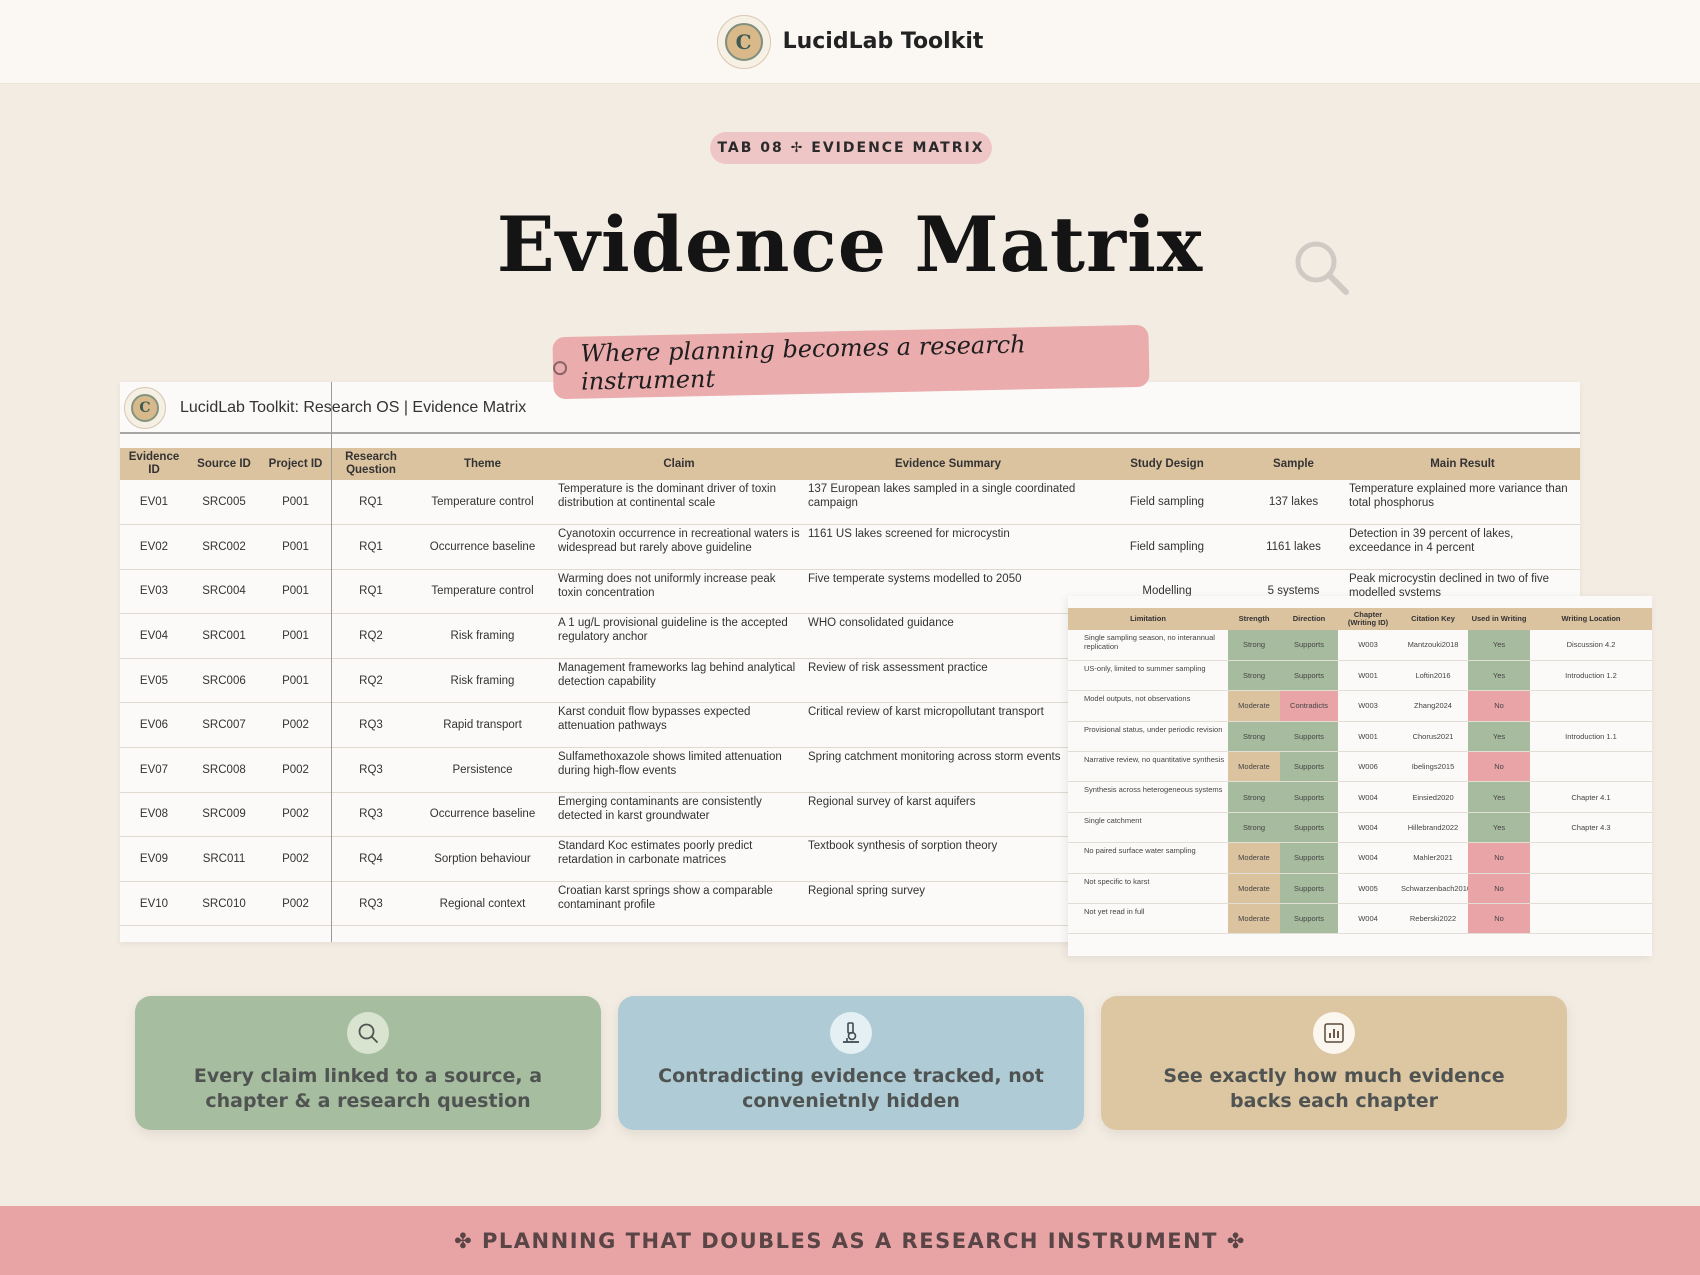 This screenshot has height=1275, width=1700. I want to click on table-cell: 137 lakes, so click(1293, 503).